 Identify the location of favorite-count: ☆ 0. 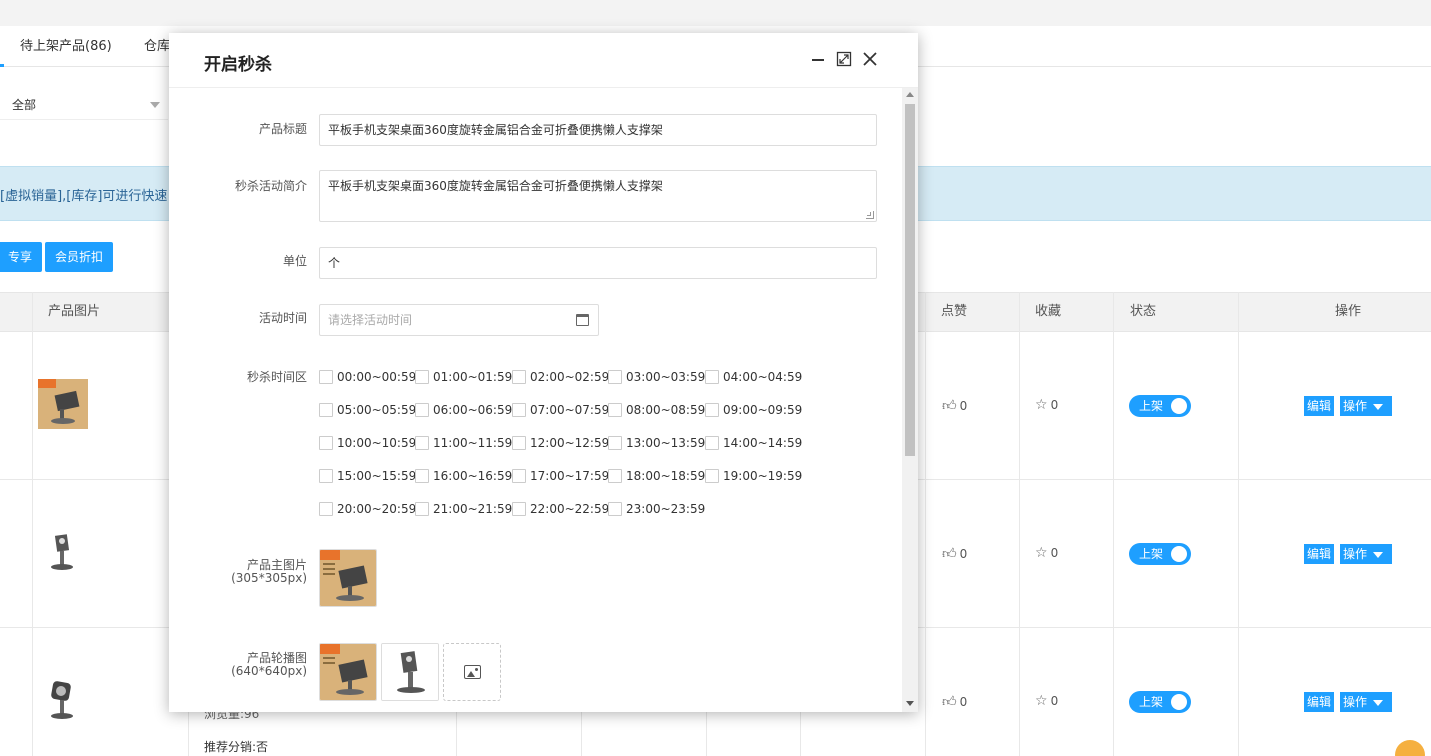
(1047, 553).